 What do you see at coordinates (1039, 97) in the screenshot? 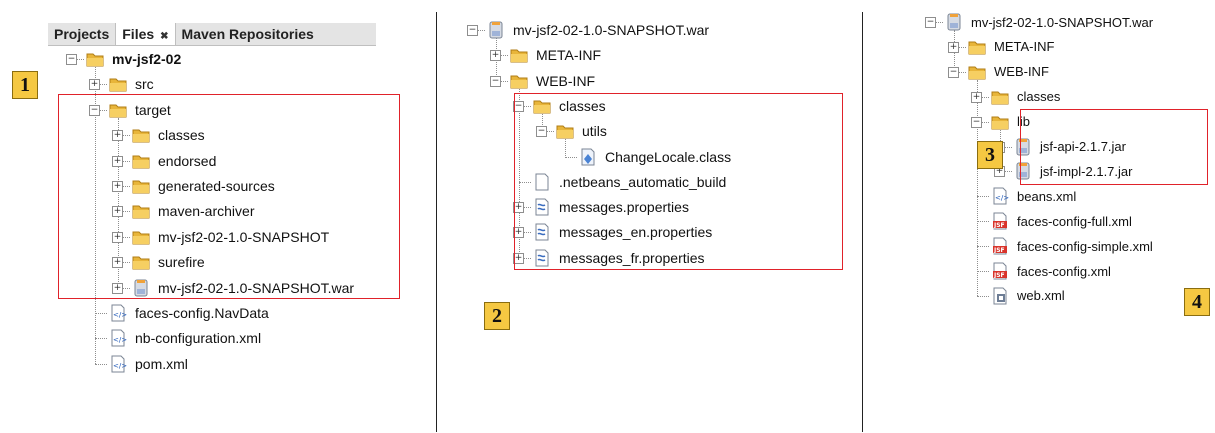
I see `tree-node-label: classes` at bounding box center [1039, 97].